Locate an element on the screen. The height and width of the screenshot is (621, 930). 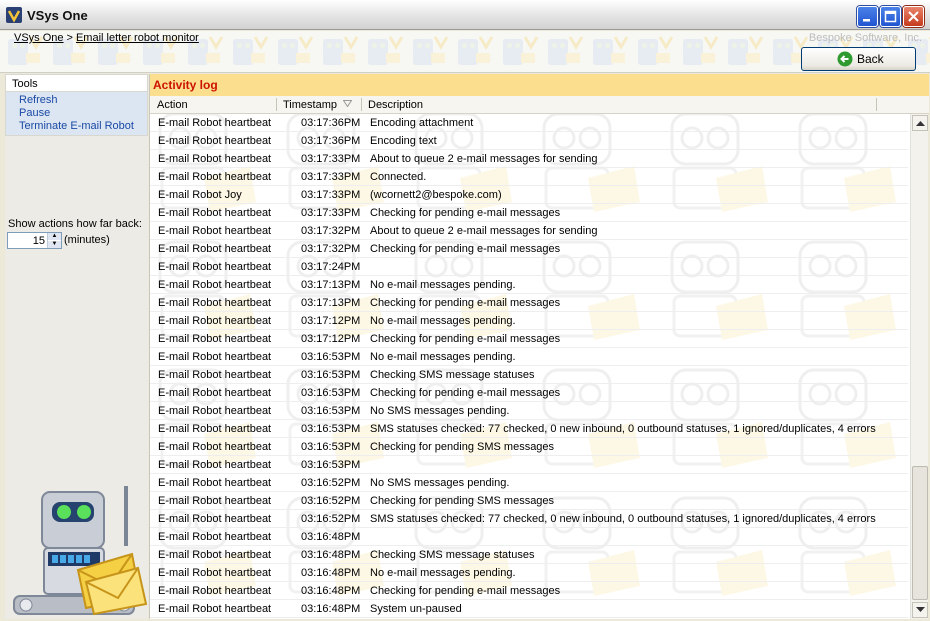
scroll-up-icon is located at coordinates (920, 123).